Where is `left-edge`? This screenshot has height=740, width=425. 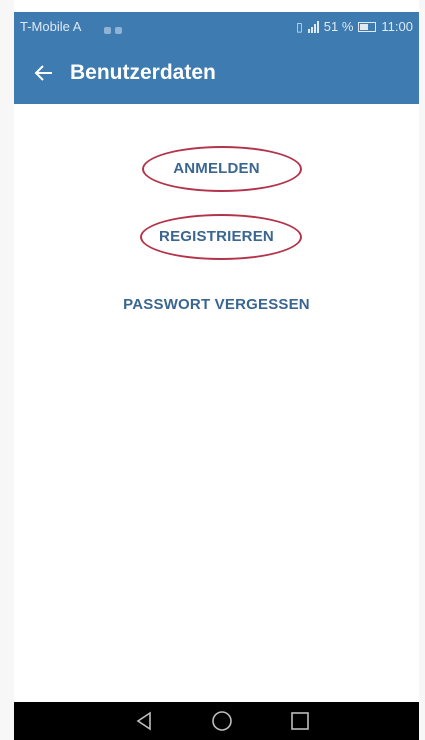 left-edge is located at coordinates (7, 370).